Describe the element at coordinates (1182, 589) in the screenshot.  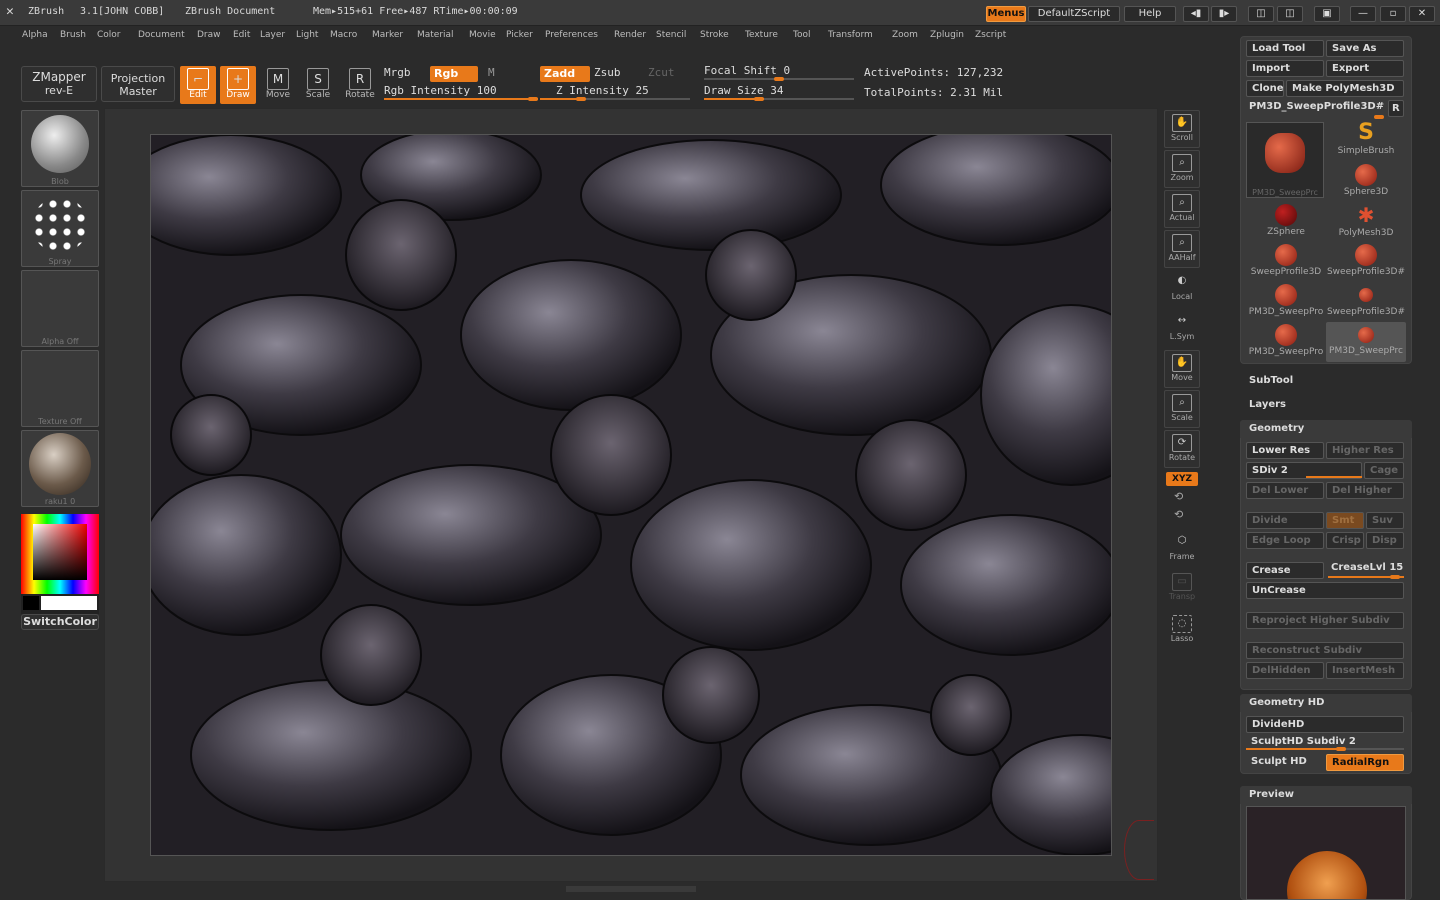
I see `transp-button: ▭ Transp` at that location.